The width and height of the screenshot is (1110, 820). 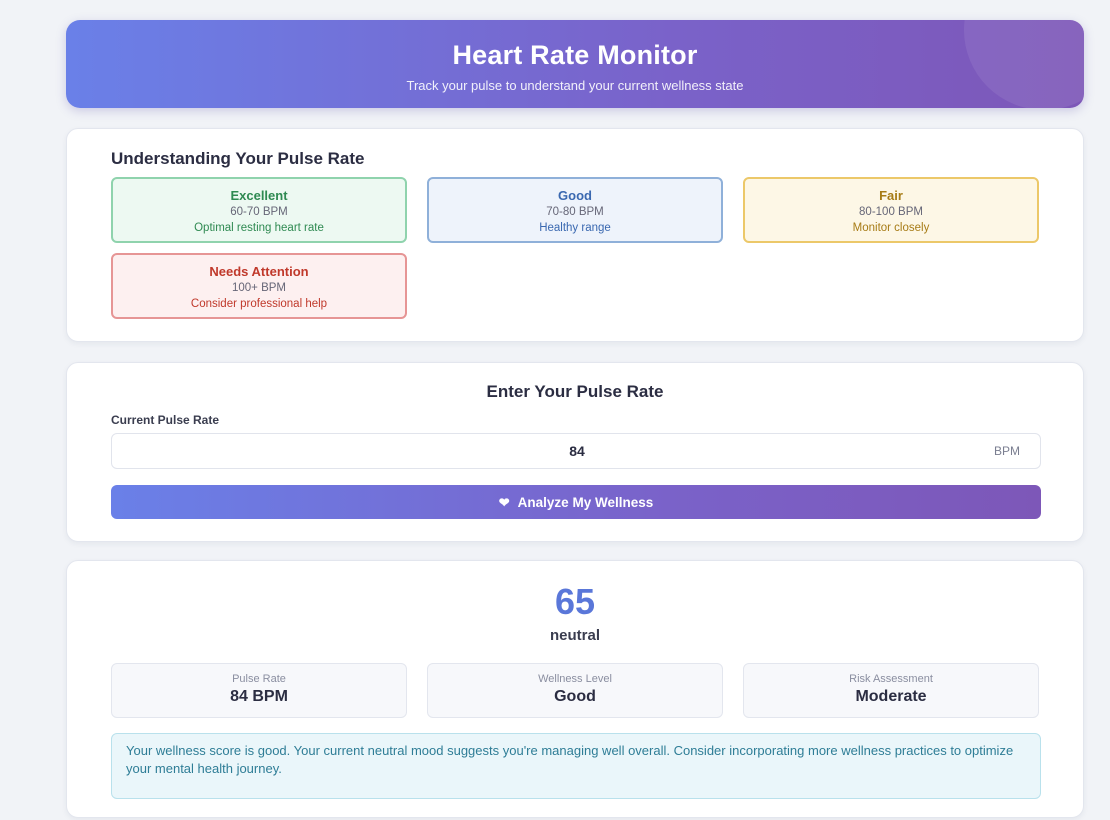 What do you see at coordinates (238, 158) in the screenshot?
I see `pulse-ranges-title: Understanding Your Pulse Rate` at bounding box center [238, 158].